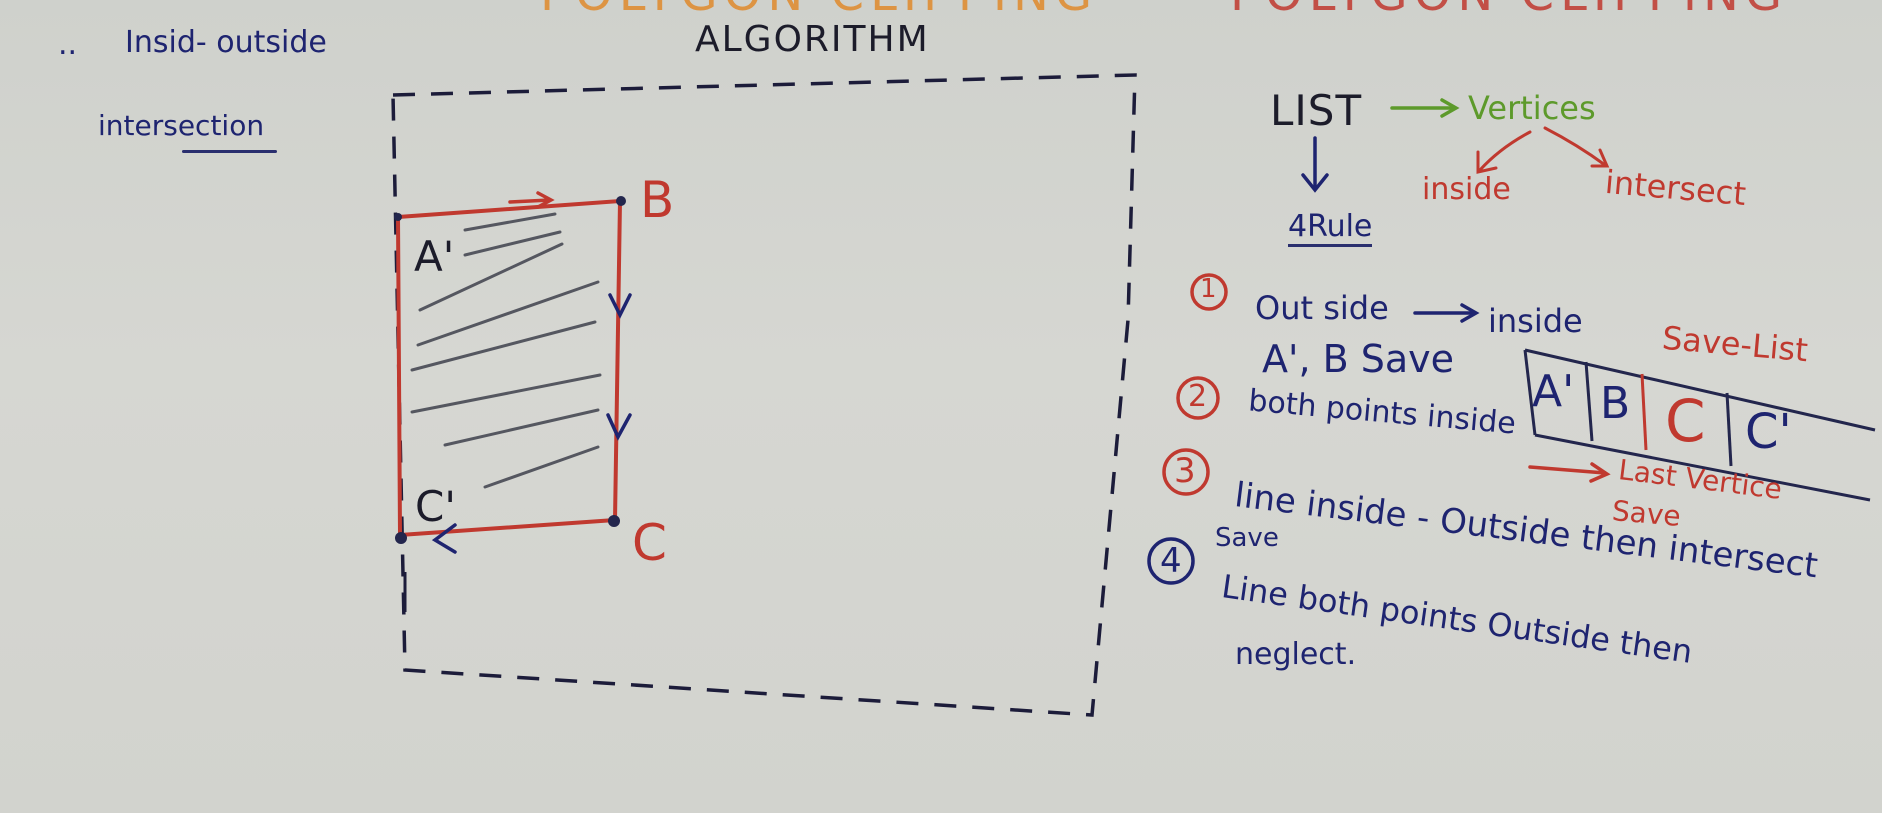  I want to click on label-c: C, so click(649, 543).